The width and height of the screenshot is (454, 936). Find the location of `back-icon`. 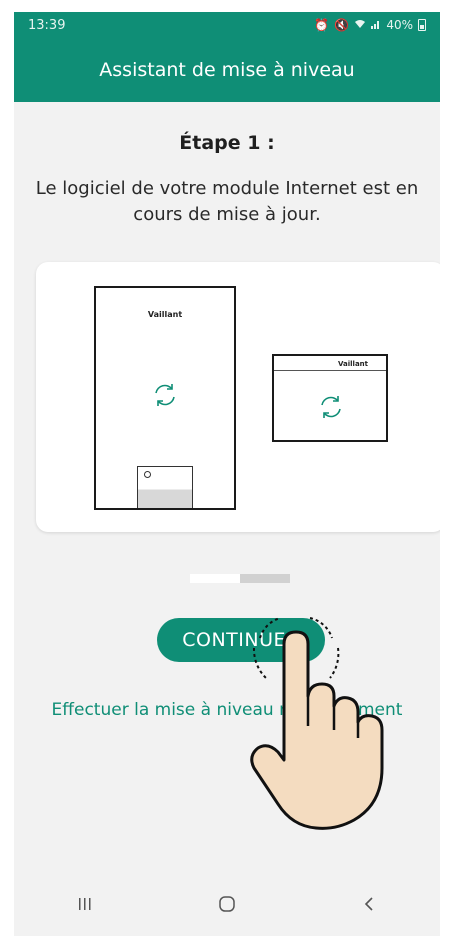

back-icon is located at coordinates (369, 904).